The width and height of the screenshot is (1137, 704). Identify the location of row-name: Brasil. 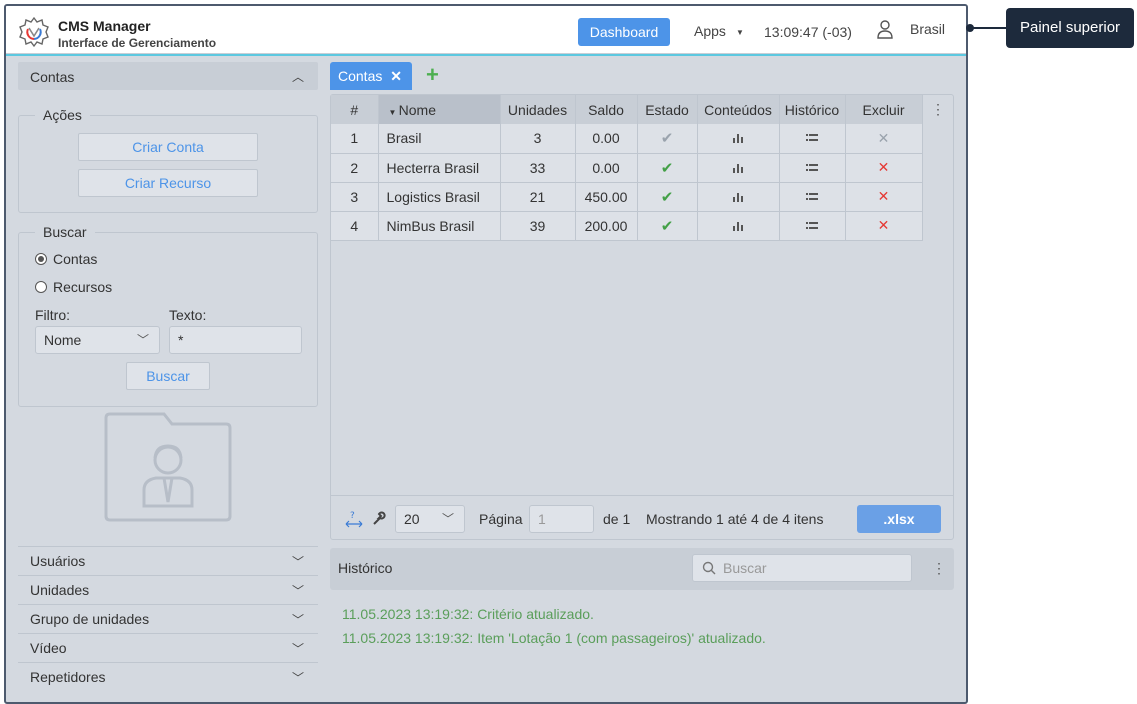
(439, 139).